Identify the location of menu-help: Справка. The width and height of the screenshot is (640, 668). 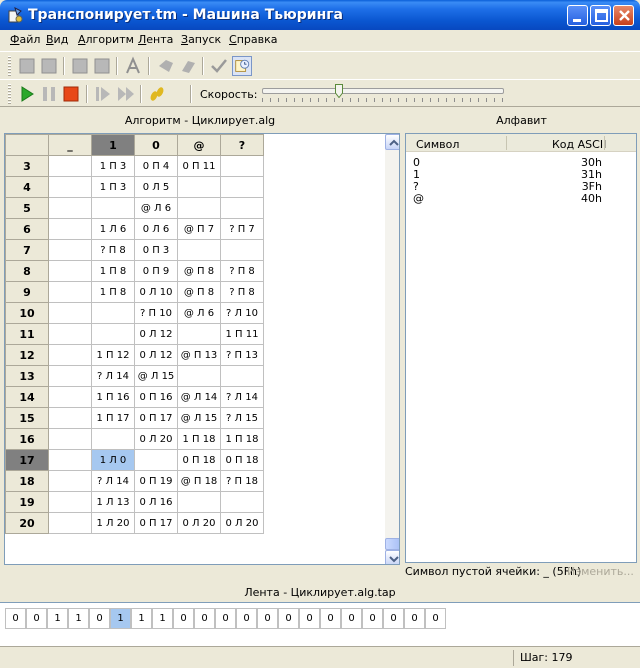
(253, 39).